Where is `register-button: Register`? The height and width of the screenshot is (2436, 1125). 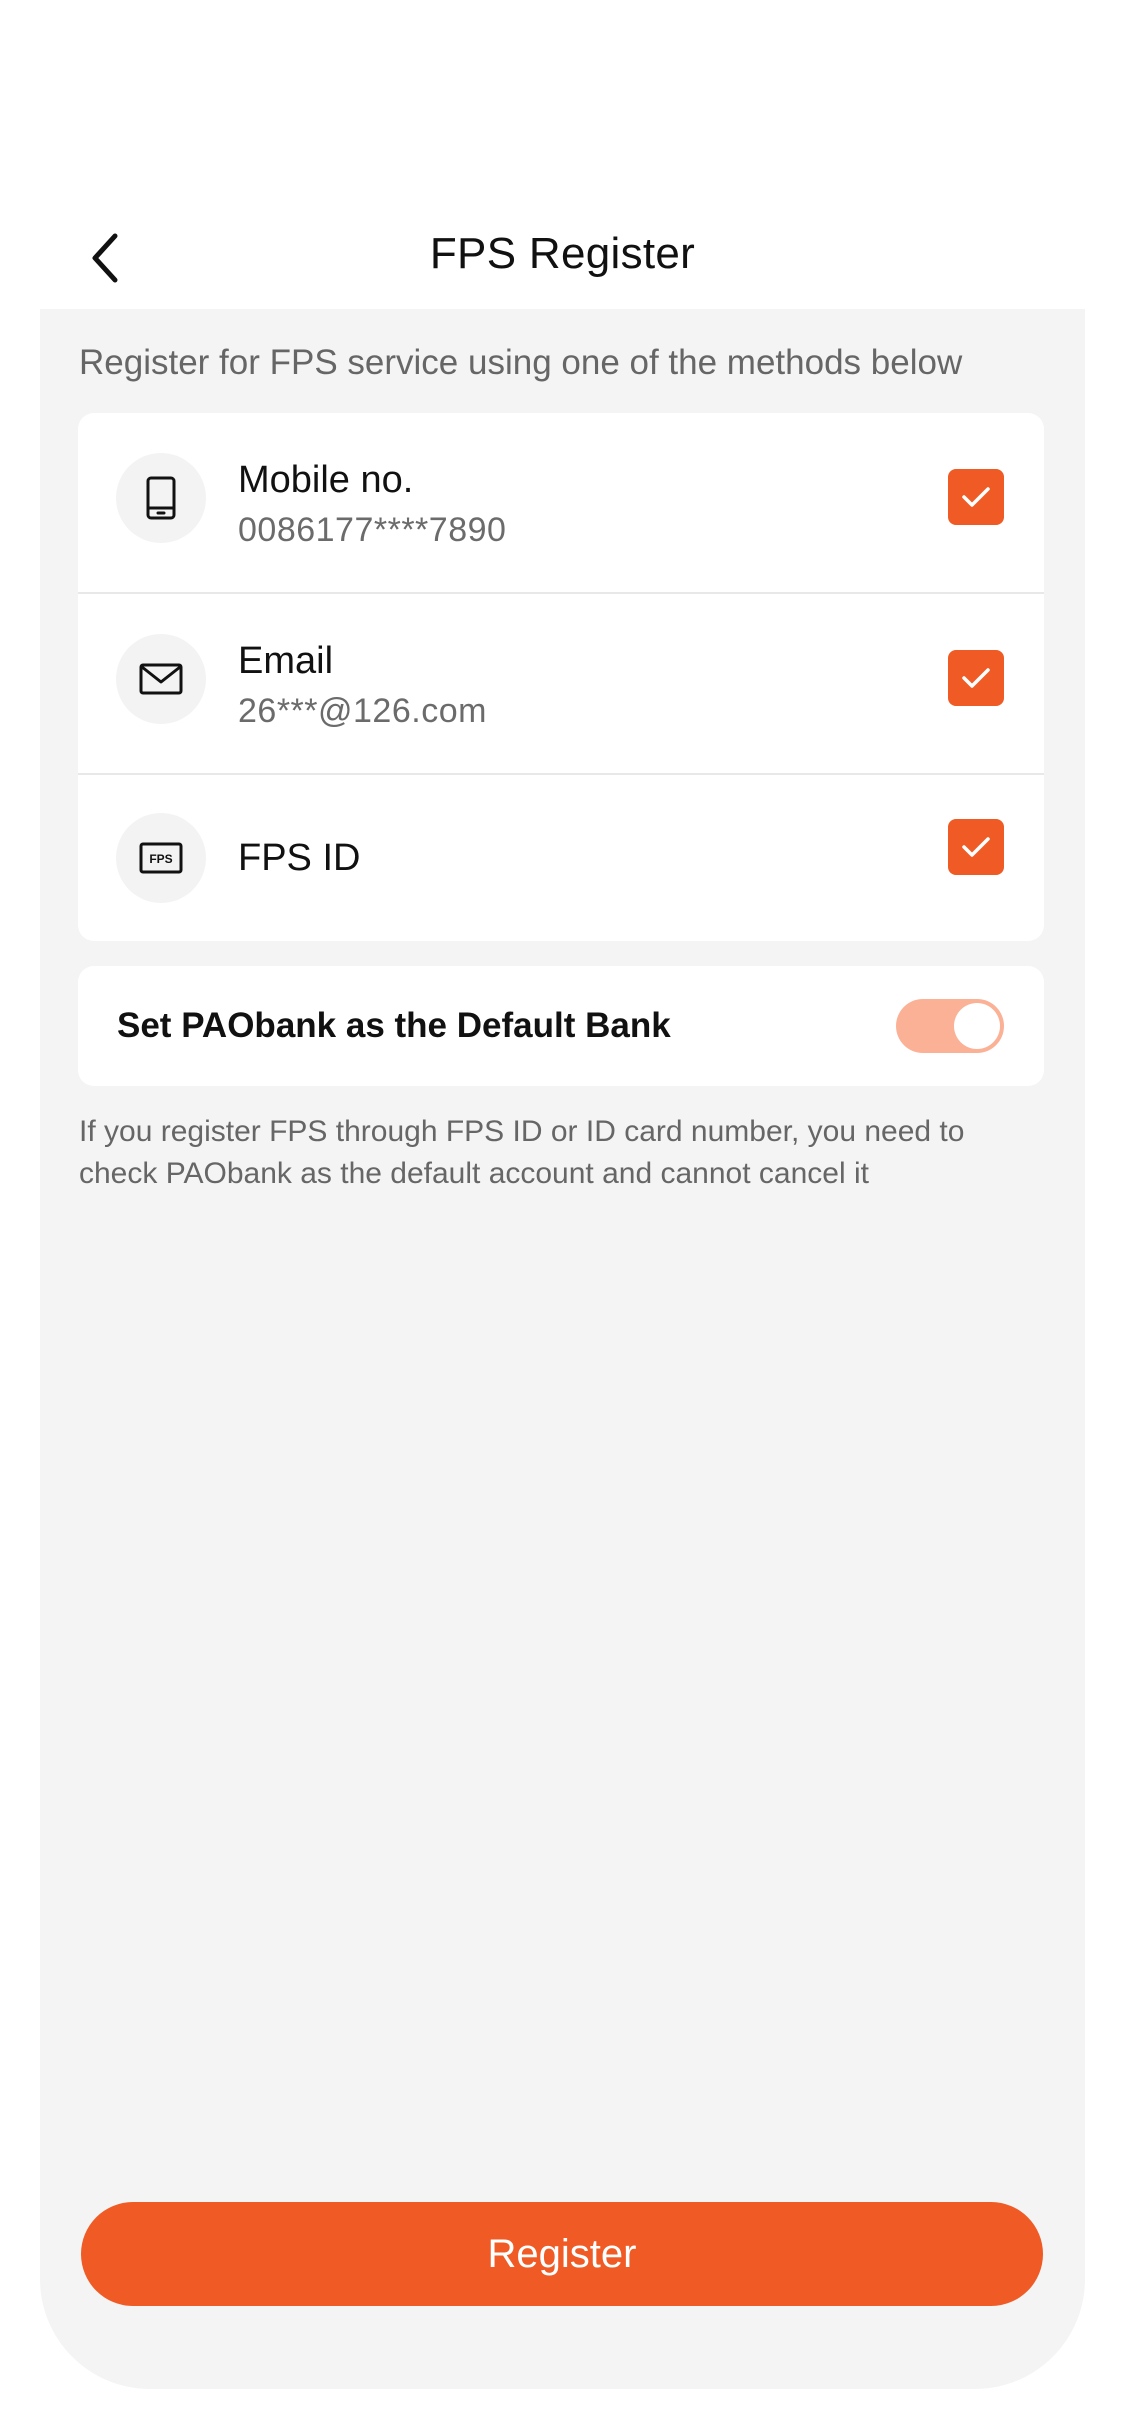
register-button: Register is located at coordinates (562, 2254).